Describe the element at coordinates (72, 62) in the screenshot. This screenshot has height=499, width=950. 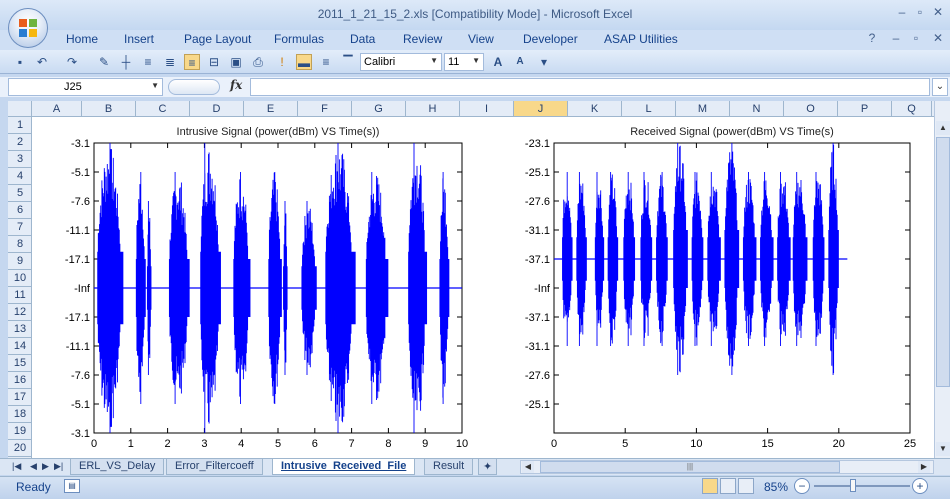
I see `redo-icon: ↷` at that location.